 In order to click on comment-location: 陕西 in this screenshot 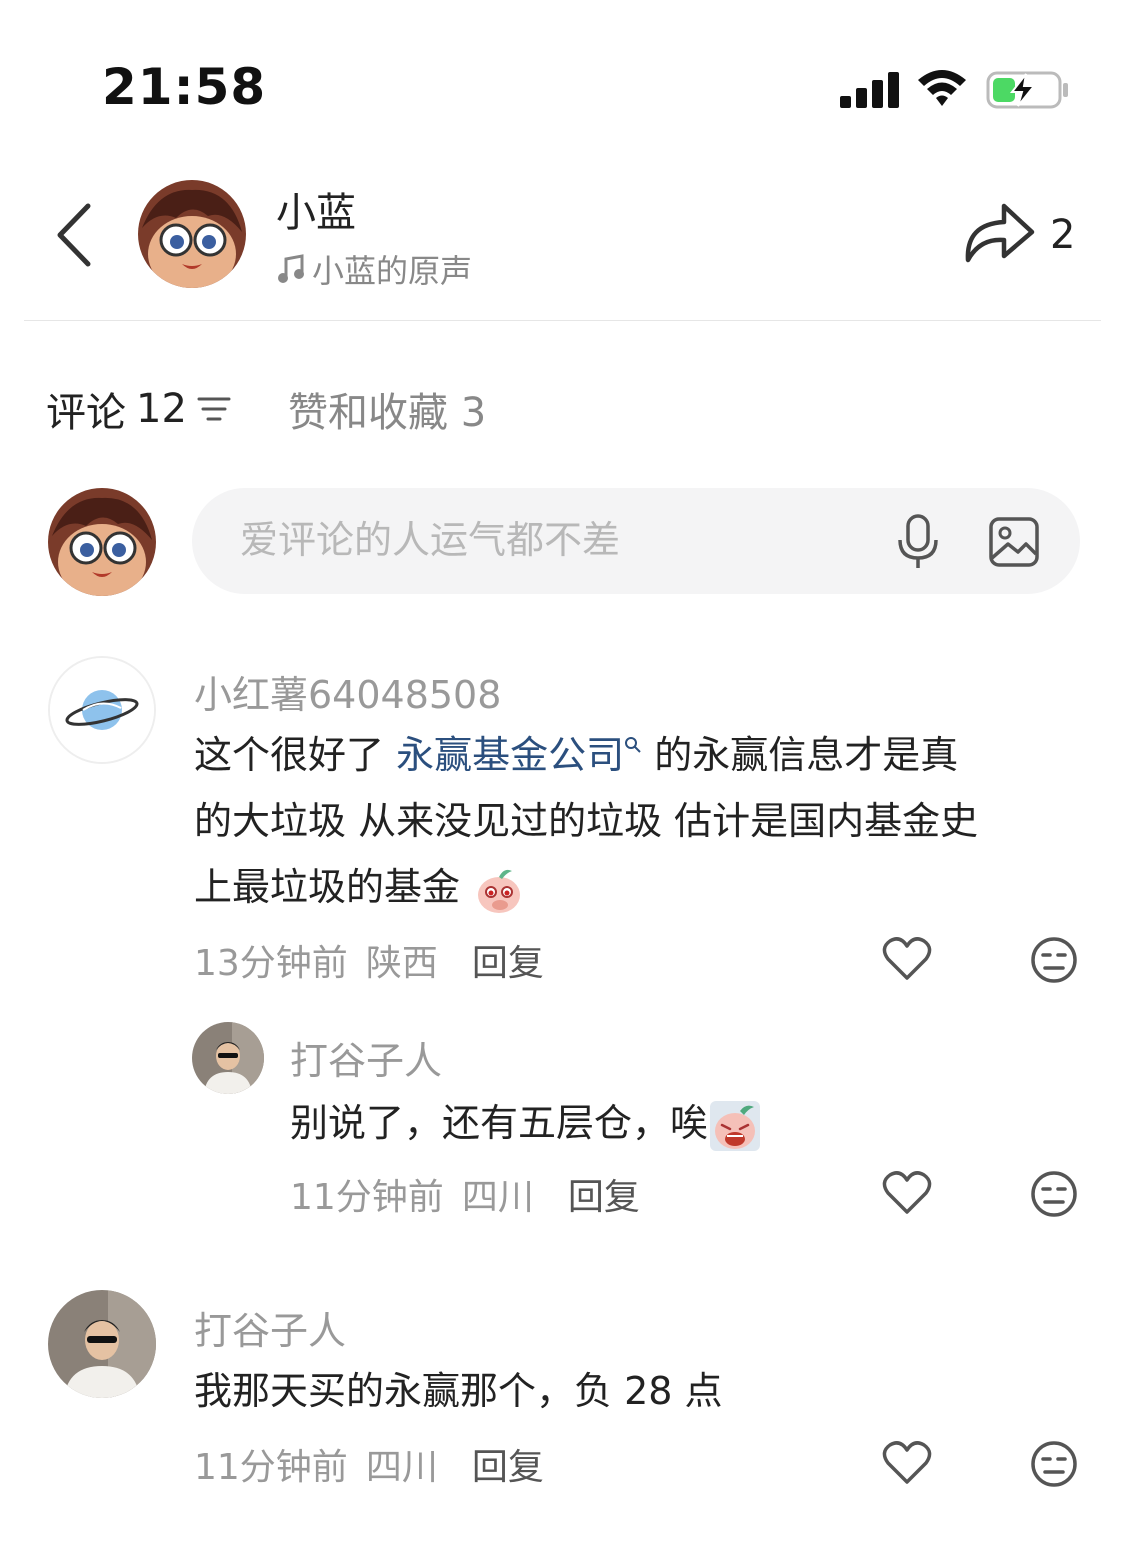, I will do `click(401, 963)`.